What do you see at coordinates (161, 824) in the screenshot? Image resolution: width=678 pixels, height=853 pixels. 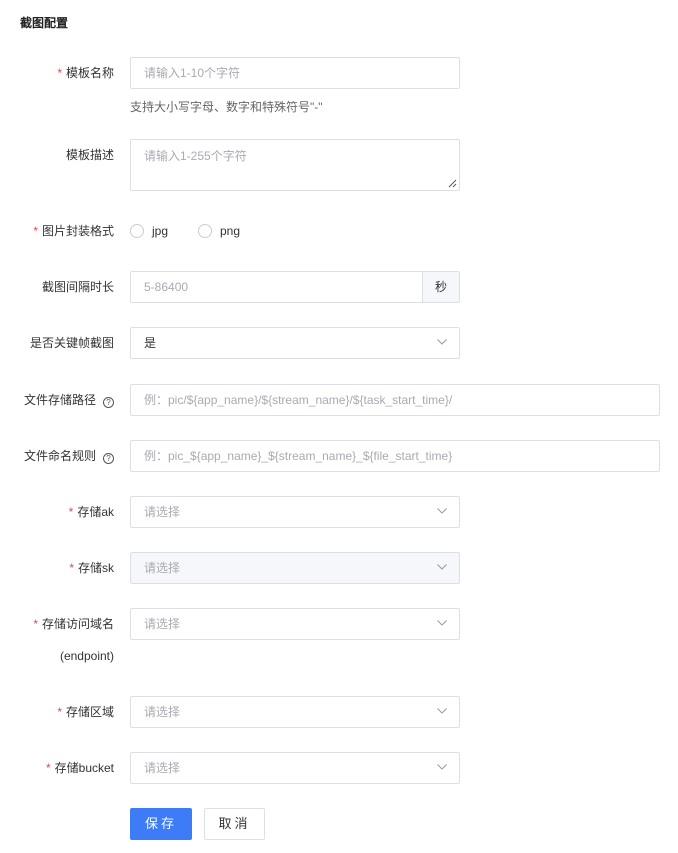 I see `save-button: 保存` at bounding box center [161, 824].